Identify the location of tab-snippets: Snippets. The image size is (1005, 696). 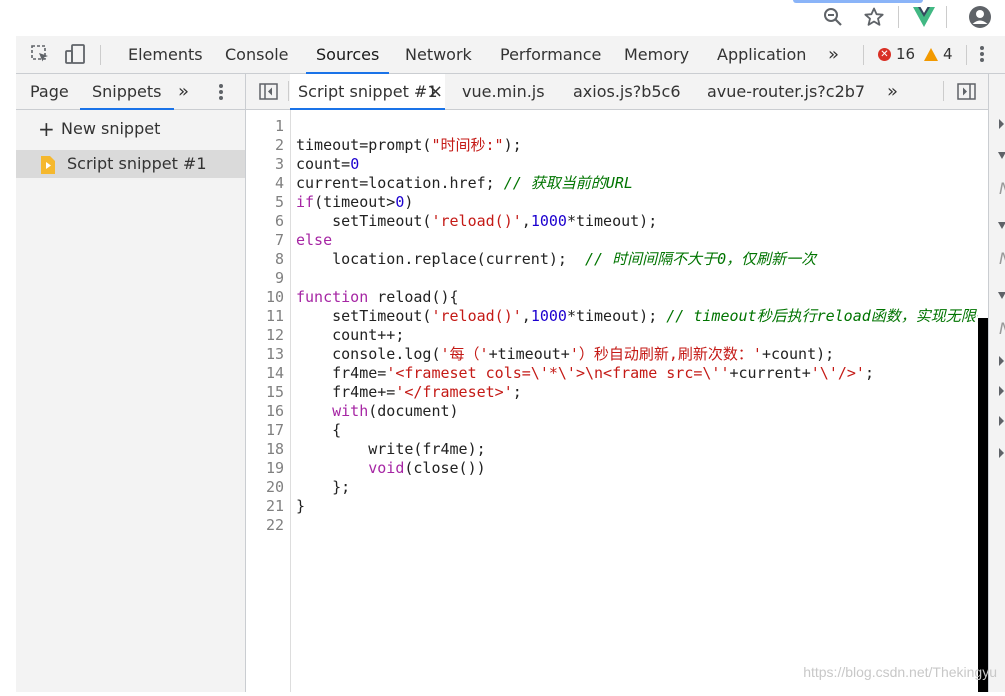
(127, 92).